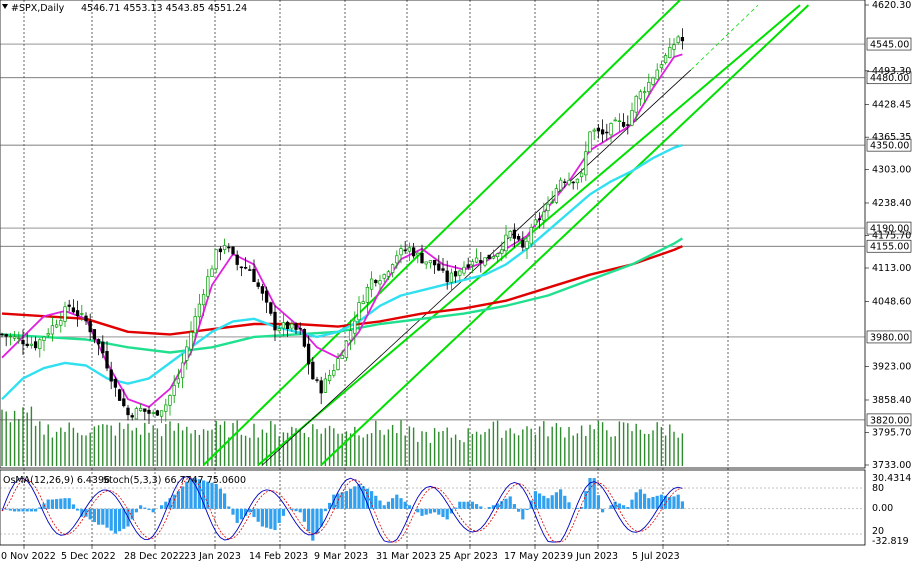  Describe the element at coordinates (889, 337) in the screenshot. I see `level-label: 3980.00` at that location.